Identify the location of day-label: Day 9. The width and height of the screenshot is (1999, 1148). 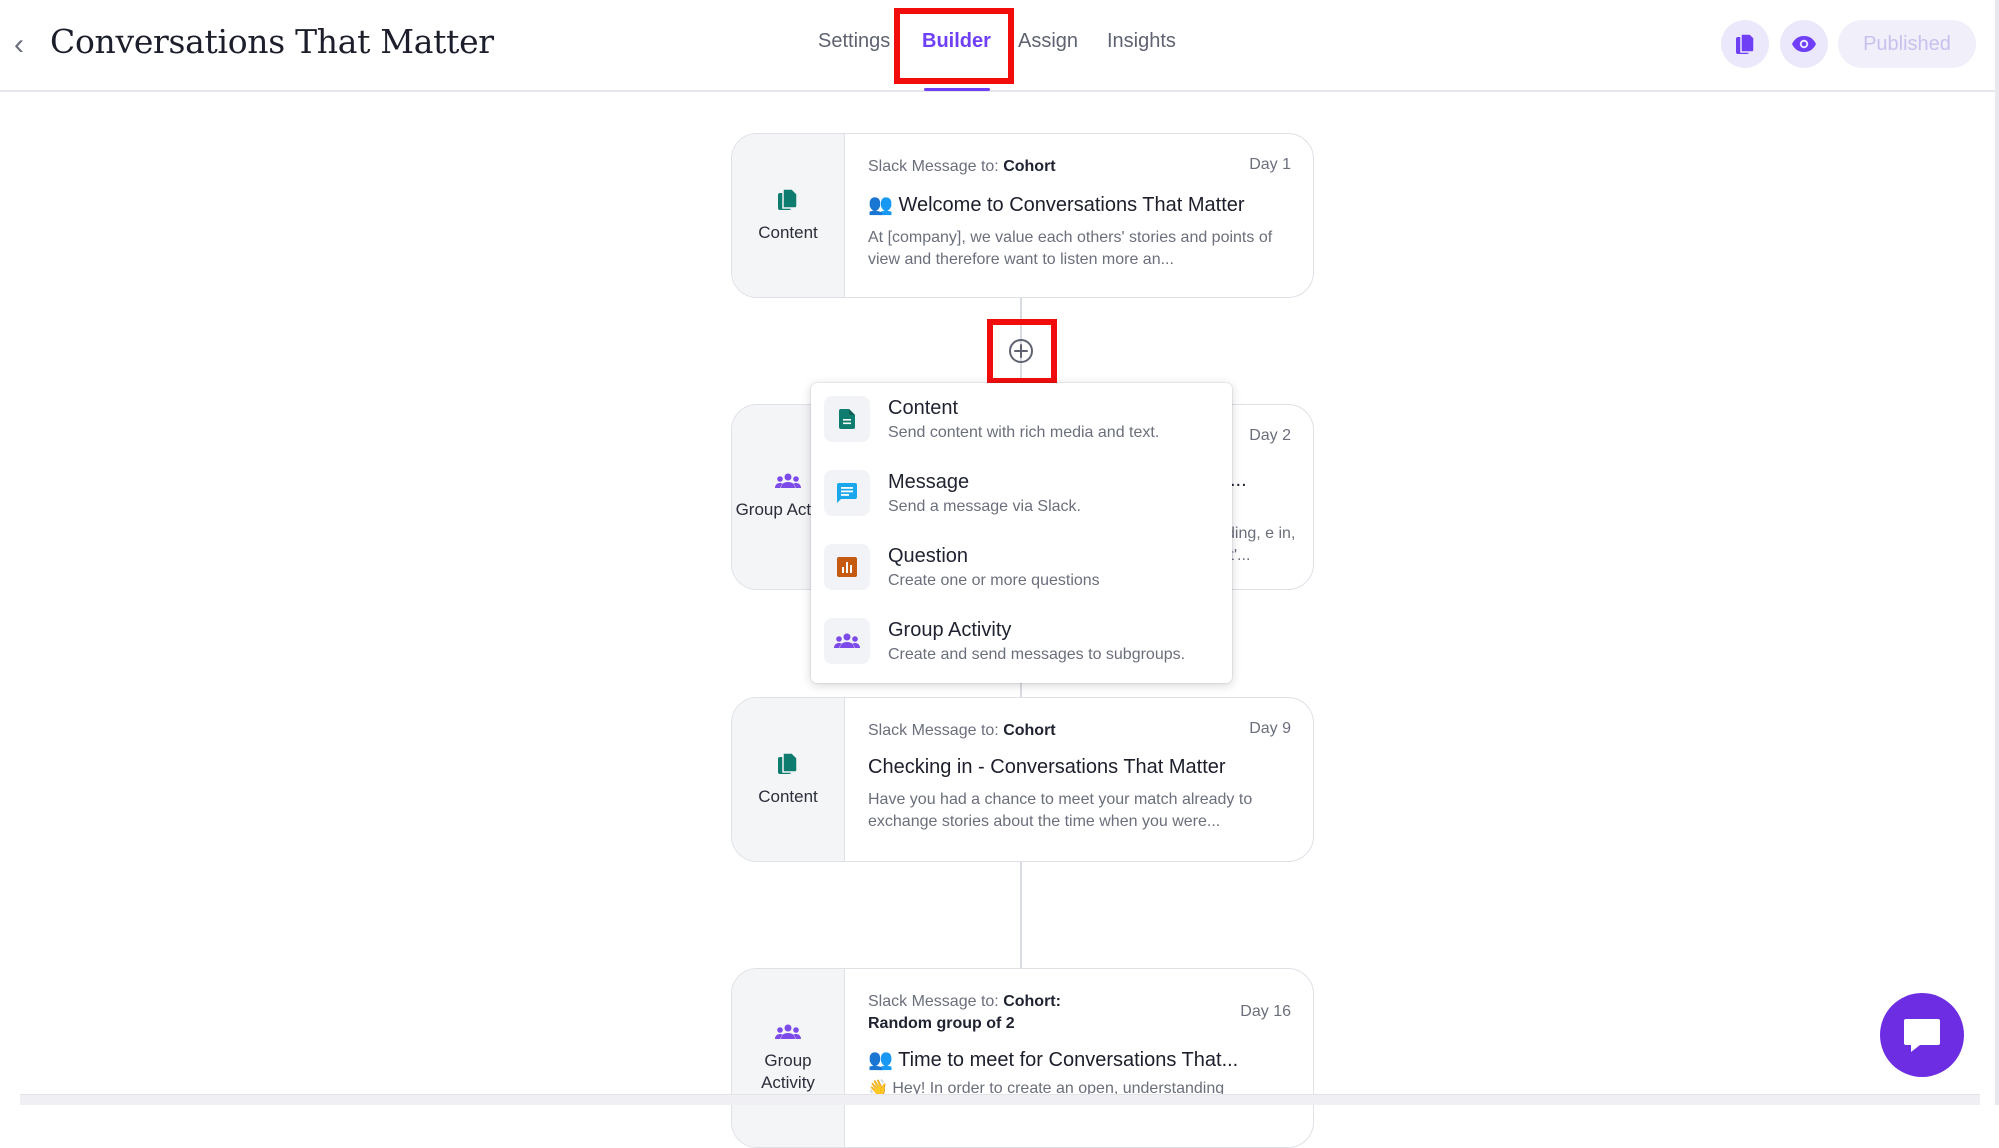
(1270, 728).